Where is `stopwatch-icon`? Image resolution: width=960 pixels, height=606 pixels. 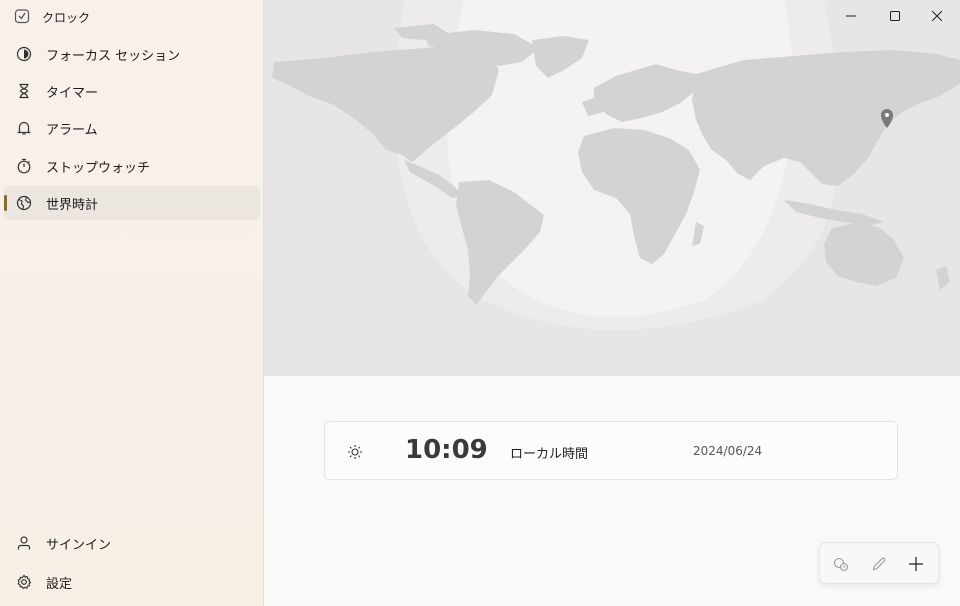
stopwatch-icon is located at coordinates (24, 166).